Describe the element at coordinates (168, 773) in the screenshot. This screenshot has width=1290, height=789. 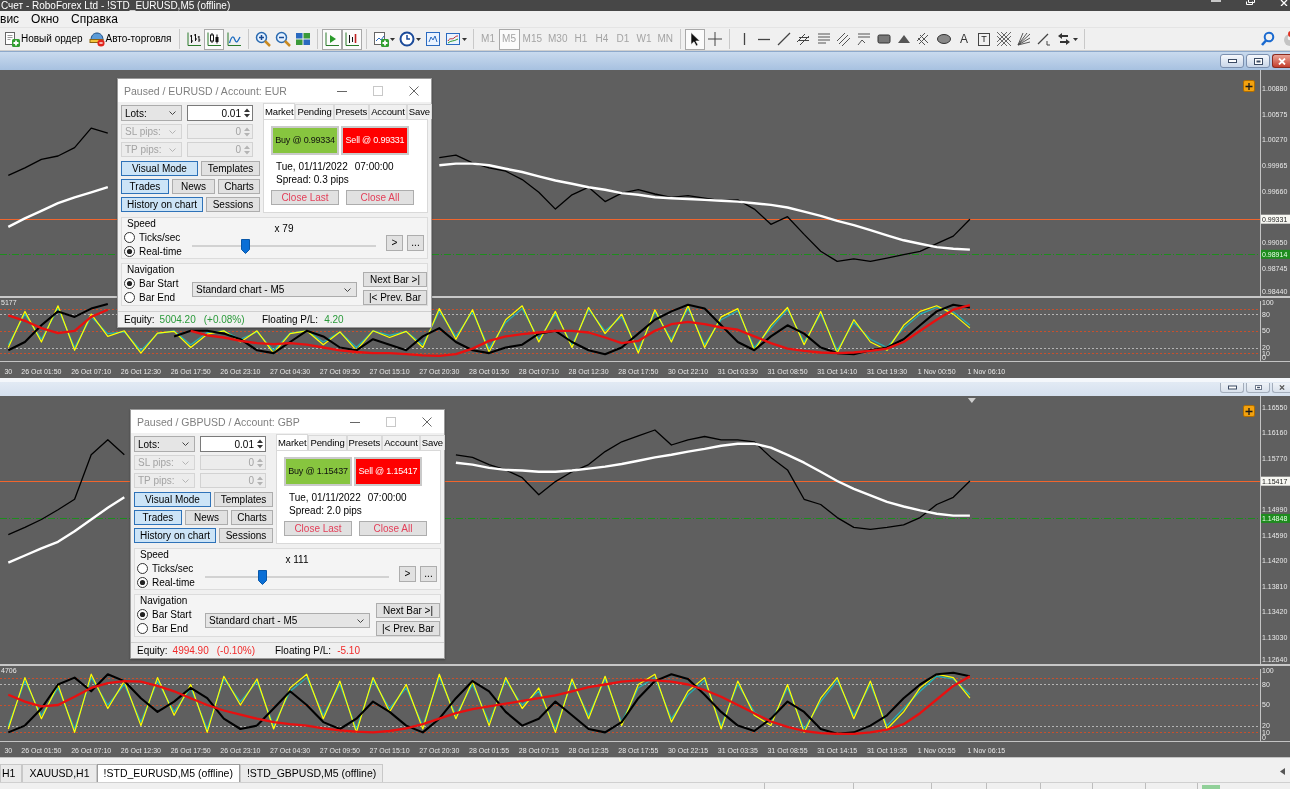
I see `chart-tab: !STD_EURUSD,M5 (offline)` at that location.